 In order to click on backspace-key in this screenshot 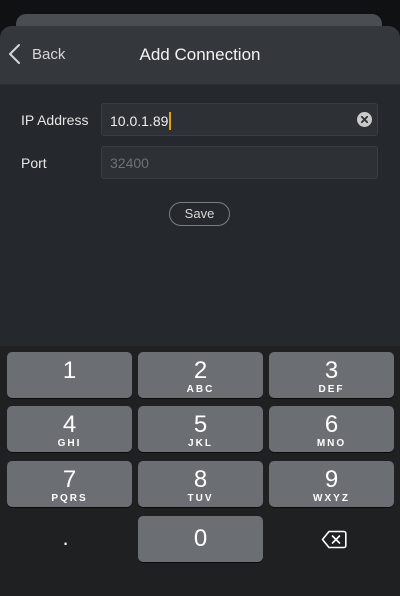, I will do `click(333, 539)`.